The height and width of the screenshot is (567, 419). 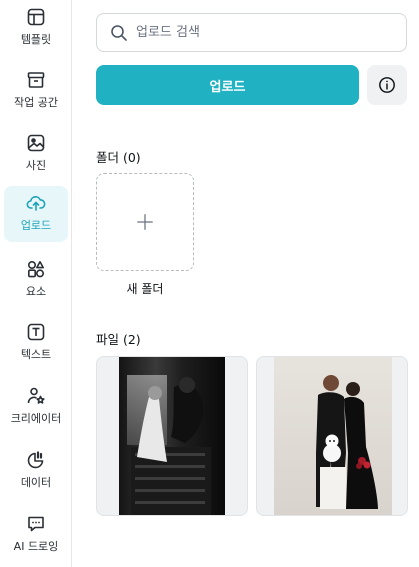 What do you see at coordinates (118, 157) in the screenshot?
I see `folders-section-title: 폴더 (0)` at bounding box center [118, 157].